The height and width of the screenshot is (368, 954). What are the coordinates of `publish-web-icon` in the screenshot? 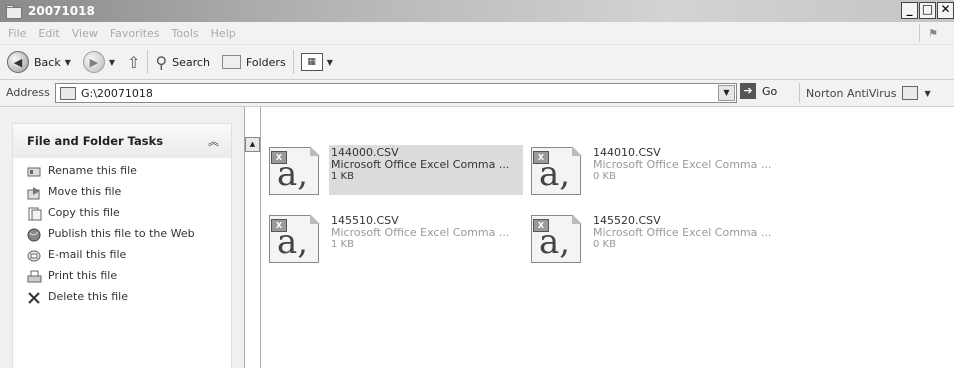 It's located at (34, 235).